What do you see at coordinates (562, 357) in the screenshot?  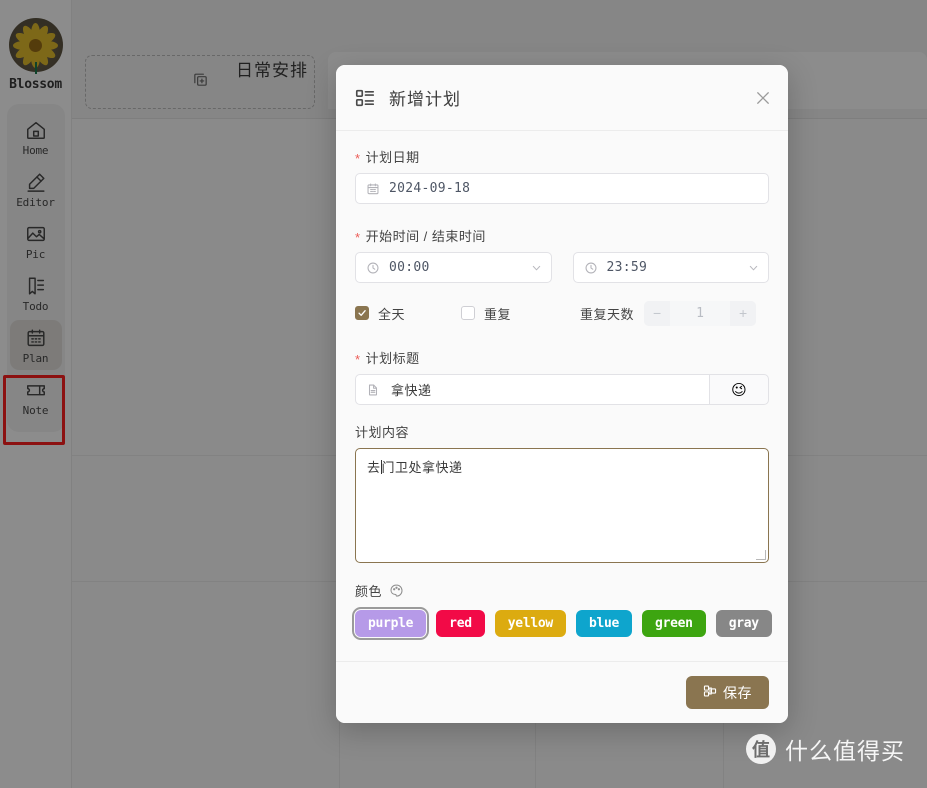 I see `plan-title-label: * 计划标题` at bounding box center [562, 357].